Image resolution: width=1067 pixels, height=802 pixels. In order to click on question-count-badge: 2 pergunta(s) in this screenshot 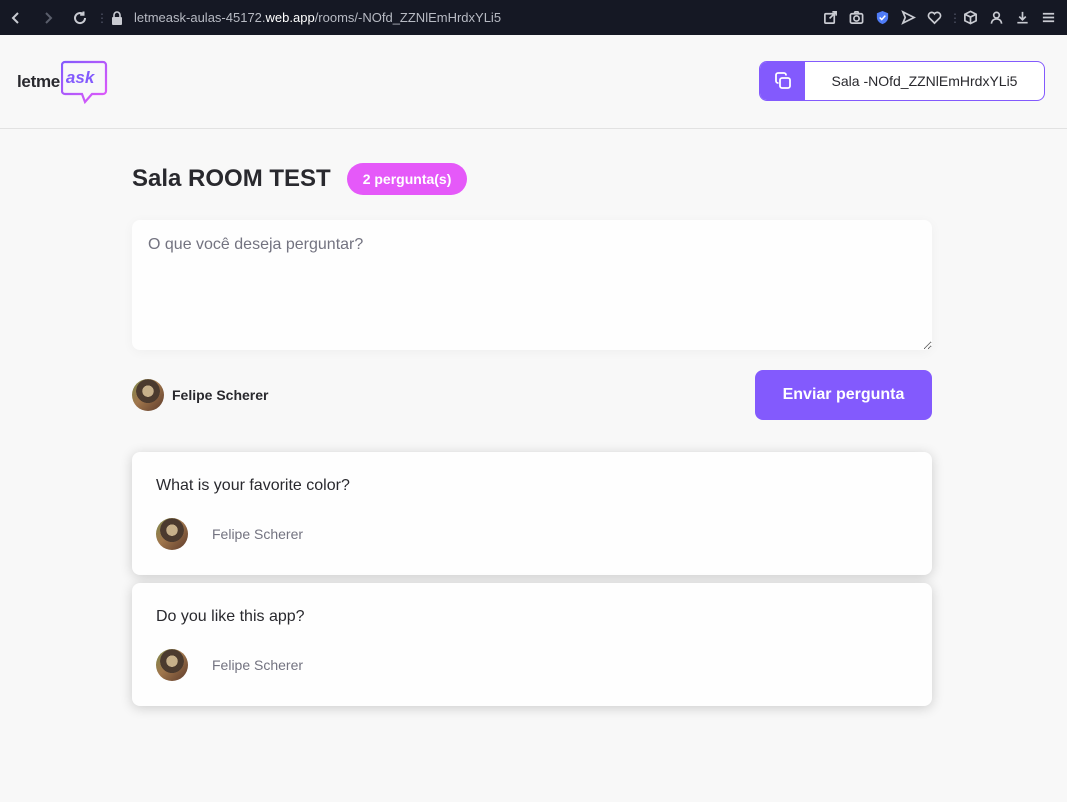, I will do `click(407, 179)`.